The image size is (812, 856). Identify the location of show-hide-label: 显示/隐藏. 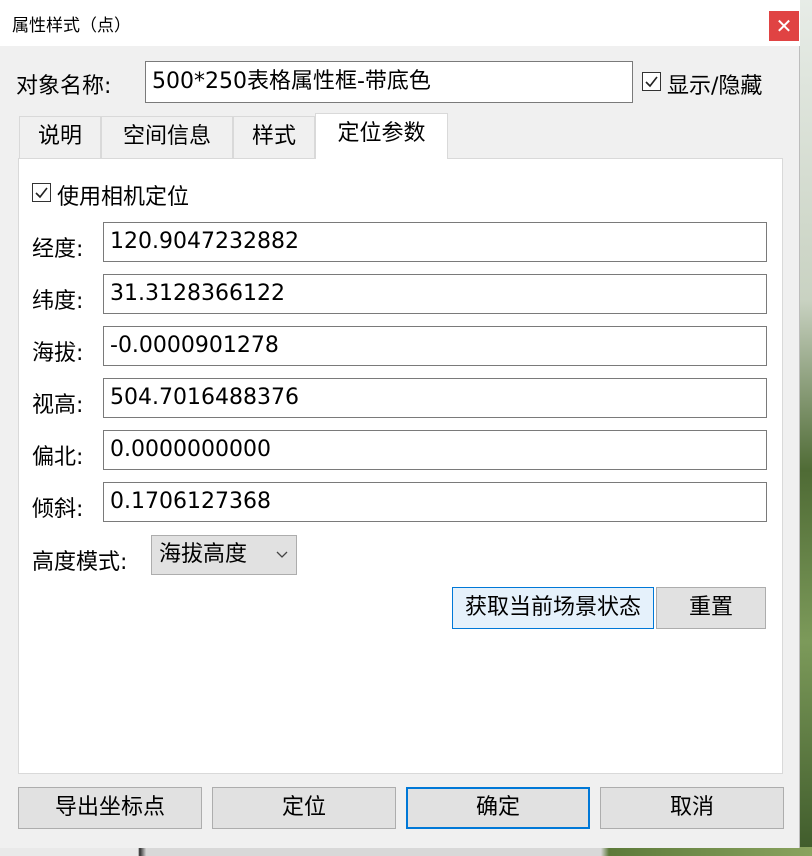
(715, 86).